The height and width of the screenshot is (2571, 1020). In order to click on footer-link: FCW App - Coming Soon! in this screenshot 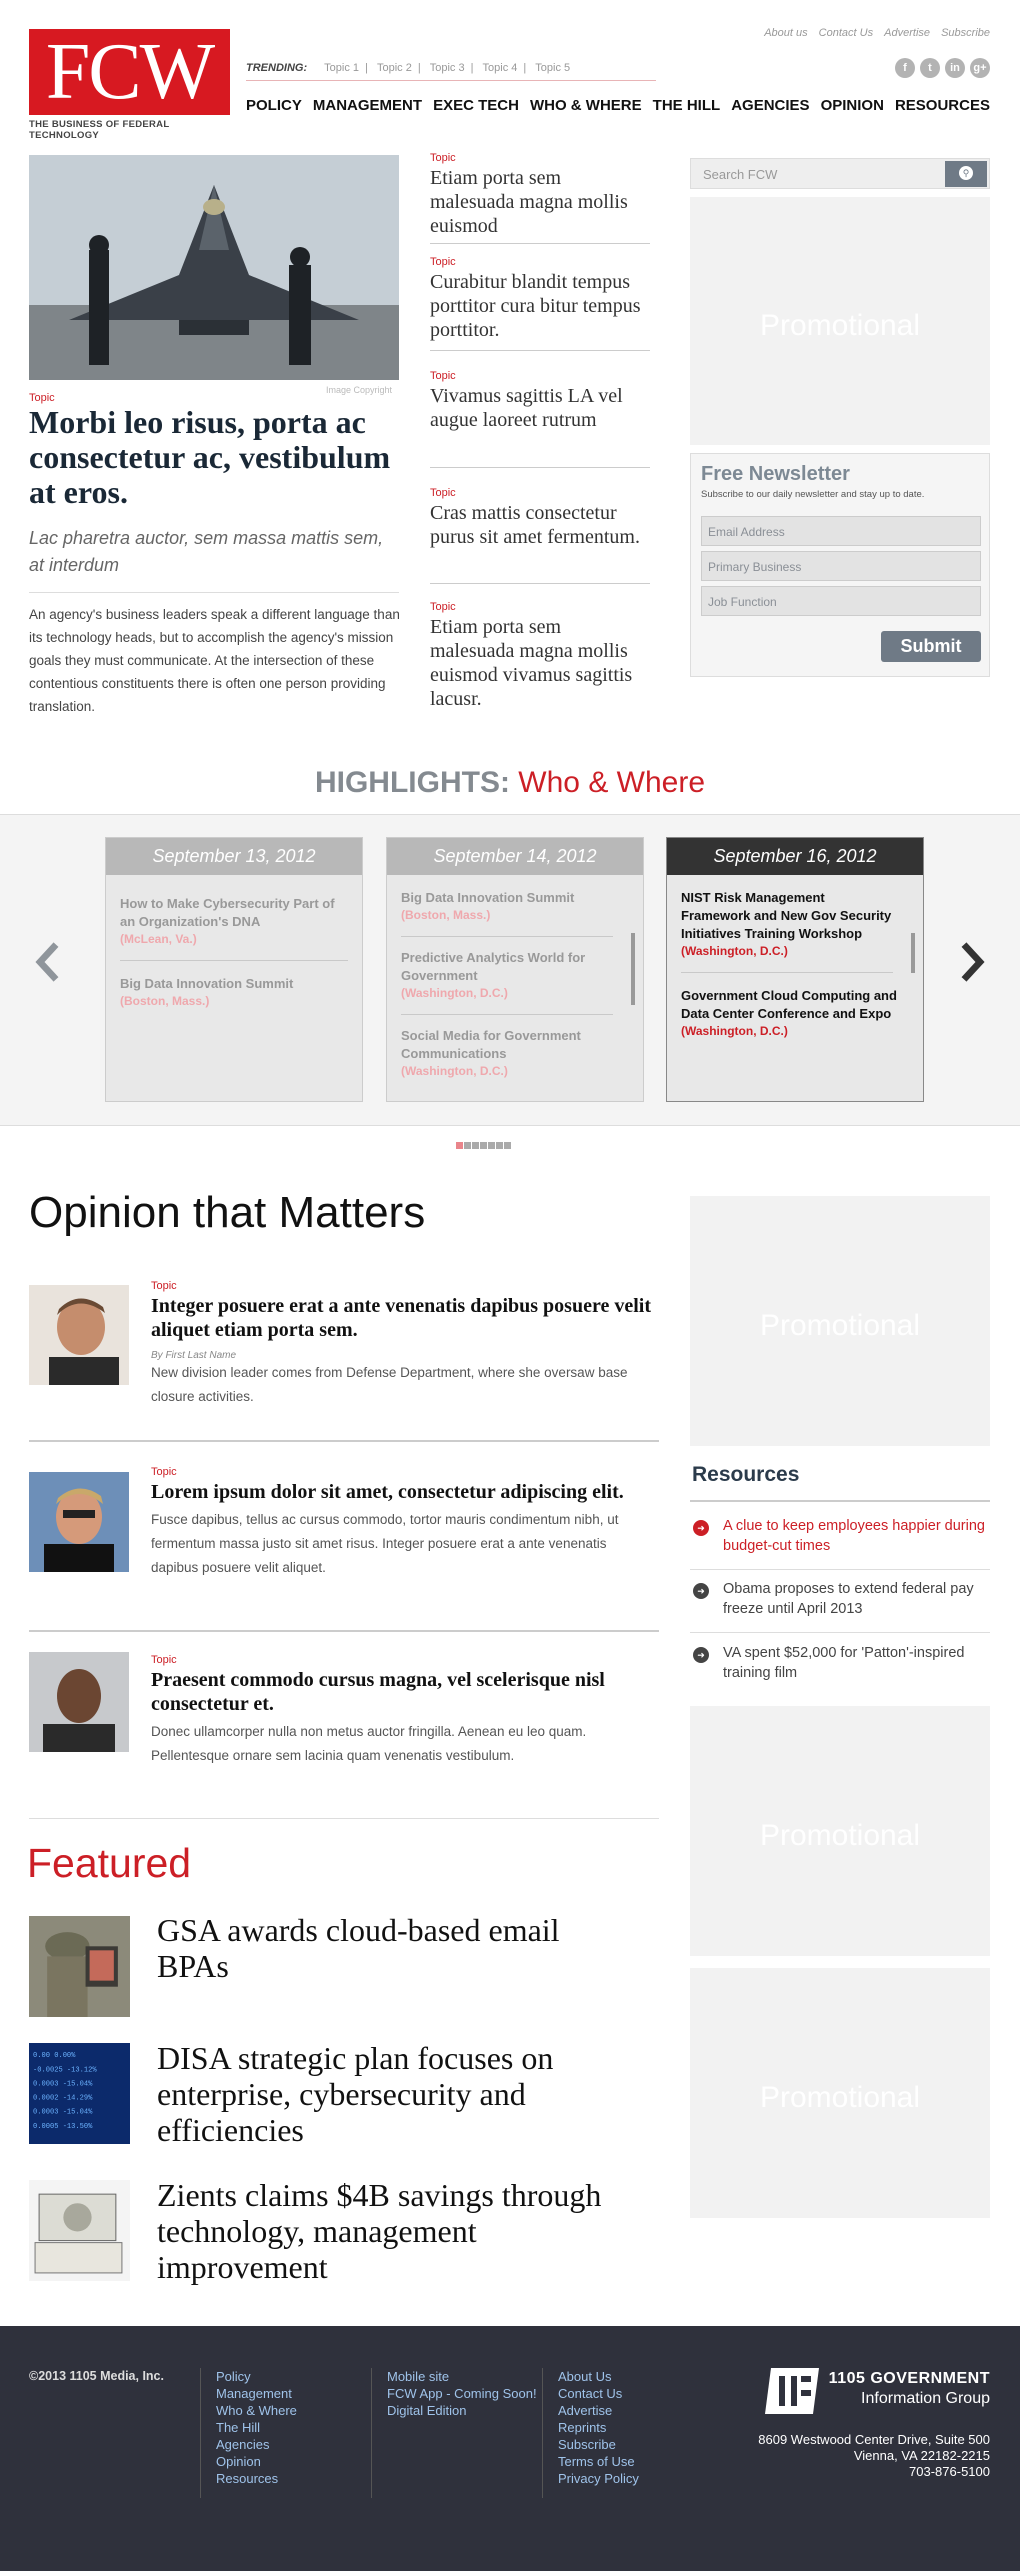, I will do `click(462, 2393)`.